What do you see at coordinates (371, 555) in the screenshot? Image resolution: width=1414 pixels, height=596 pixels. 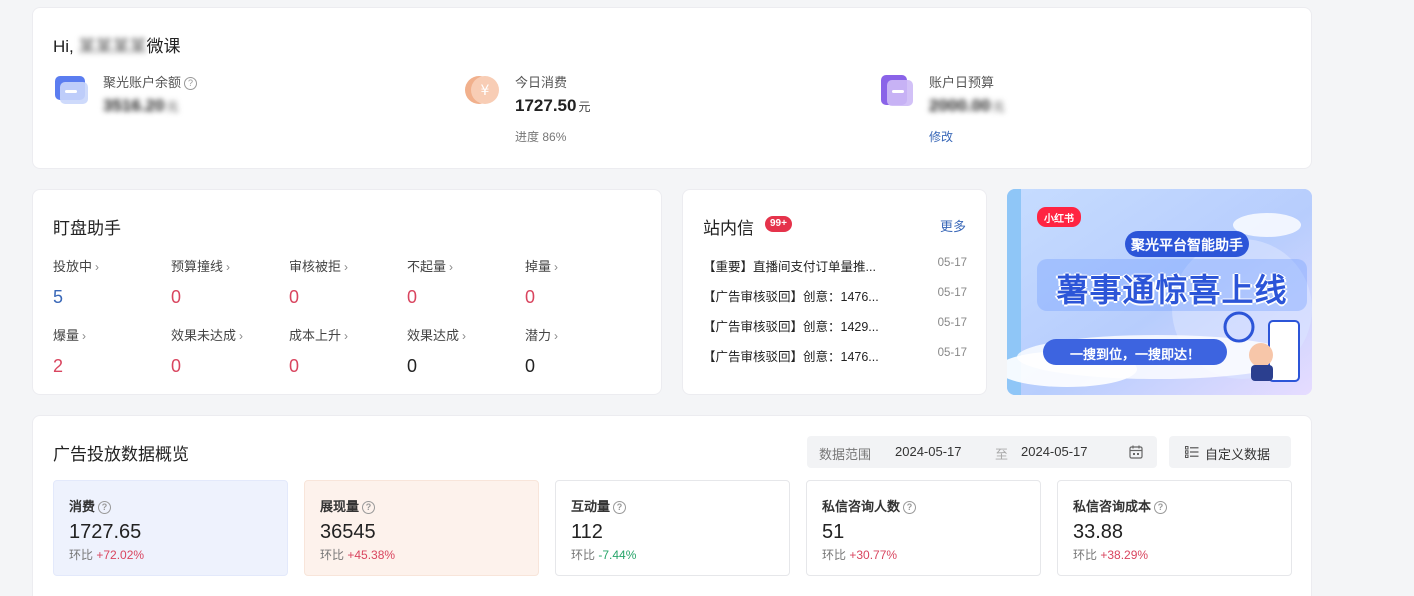 I see `kpi-change: +45.38%` at bounding box center [371, 555].